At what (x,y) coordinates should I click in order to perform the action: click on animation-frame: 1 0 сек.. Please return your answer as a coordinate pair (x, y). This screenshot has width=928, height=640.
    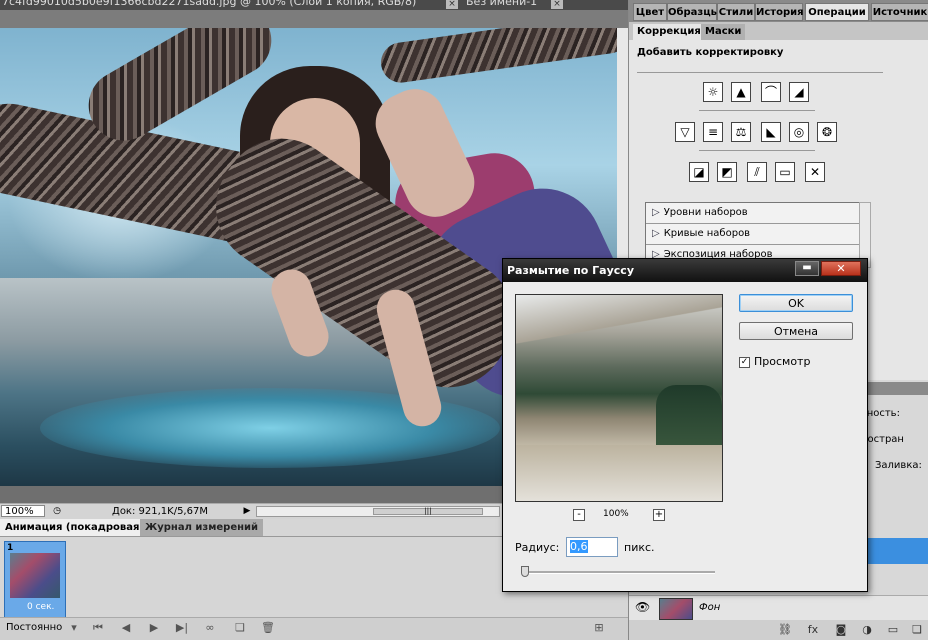
    Looking at the image, I should click on (35, 580).